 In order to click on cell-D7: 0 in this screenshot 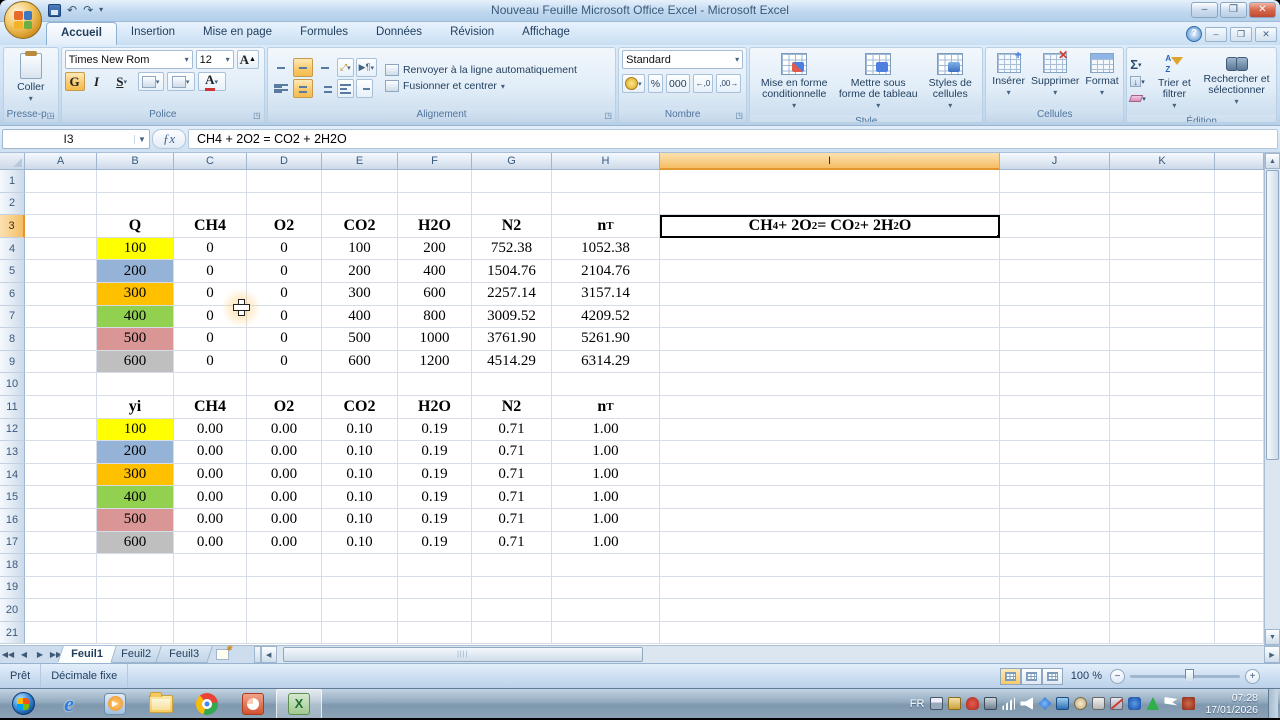, I will do `click(284, 317)`.